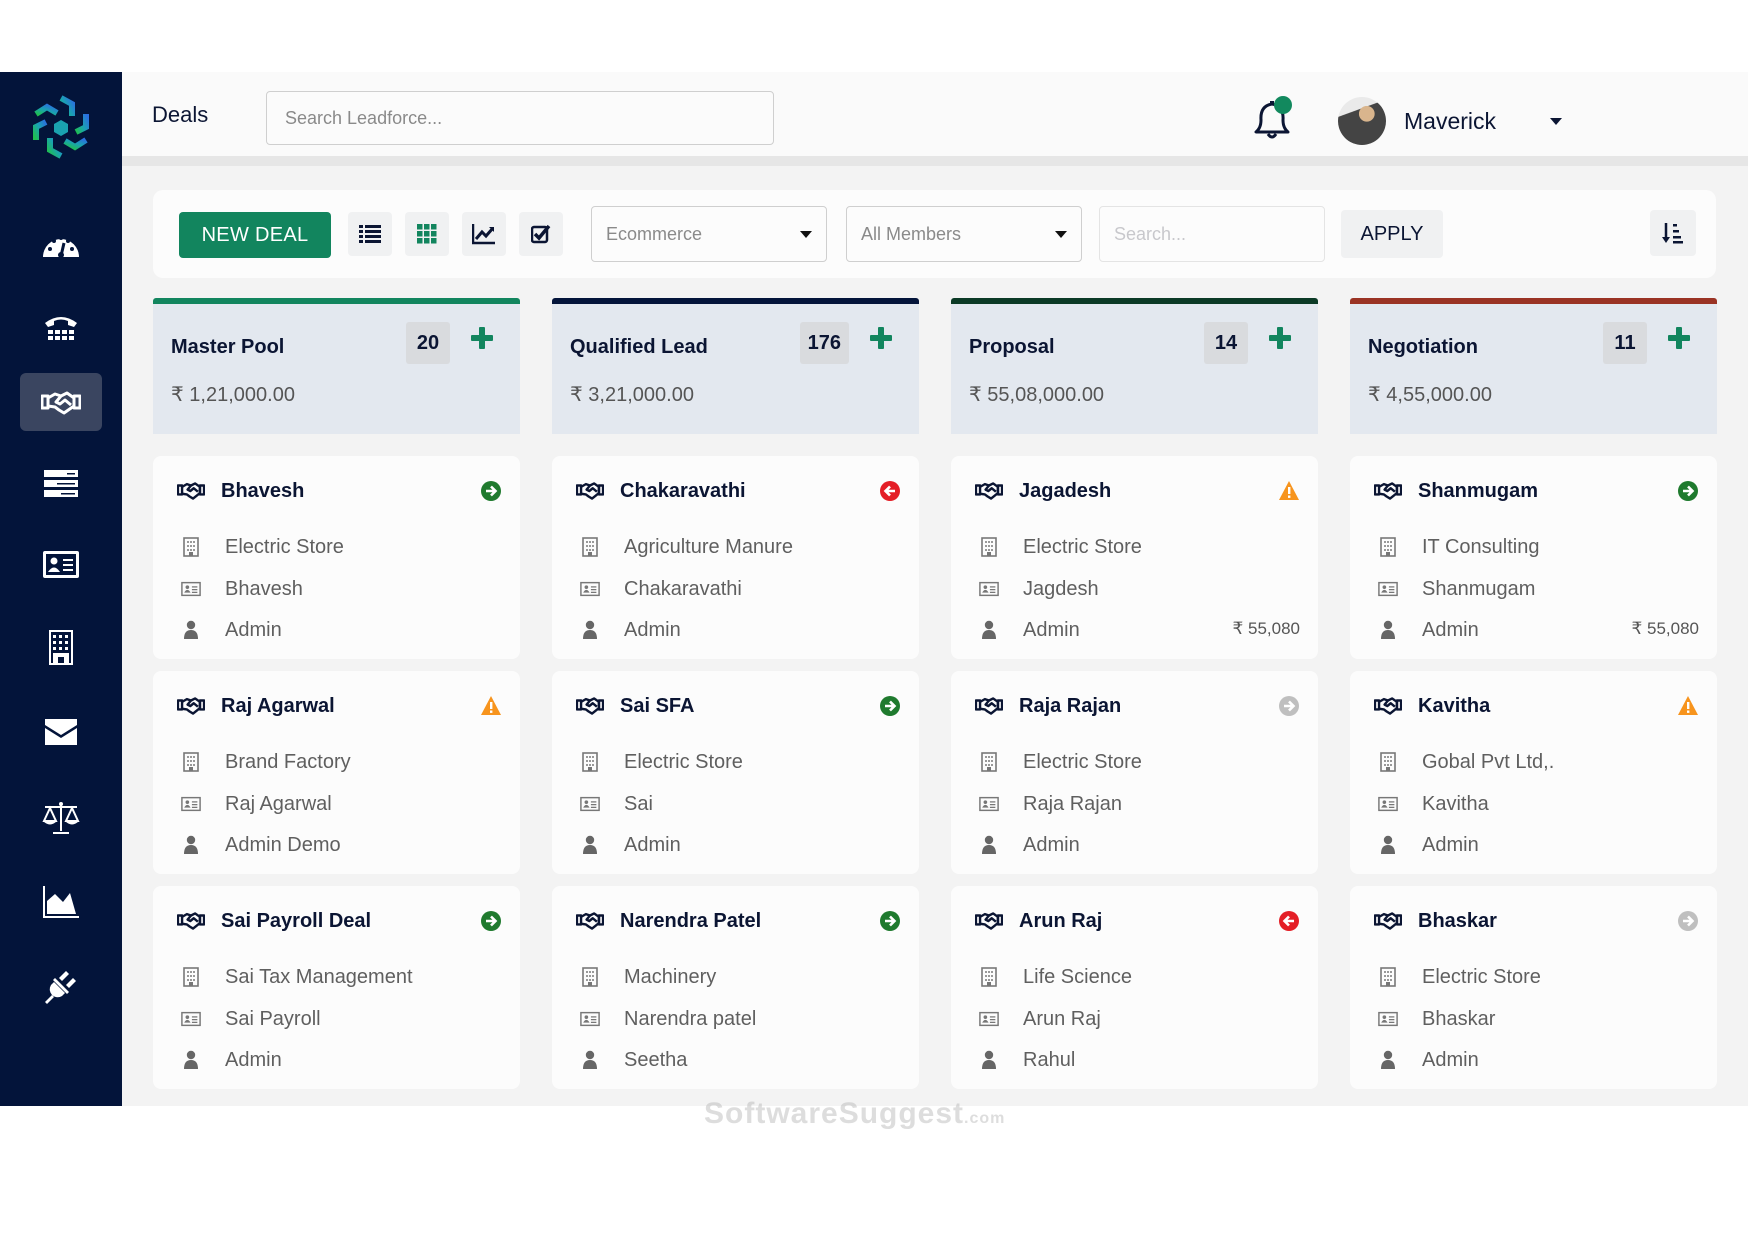 This screenshot has height=1240, width=1748. Describe the element at coordinates (61, 647) in the screenshot. I see `sidebar-item-companies` at that location.